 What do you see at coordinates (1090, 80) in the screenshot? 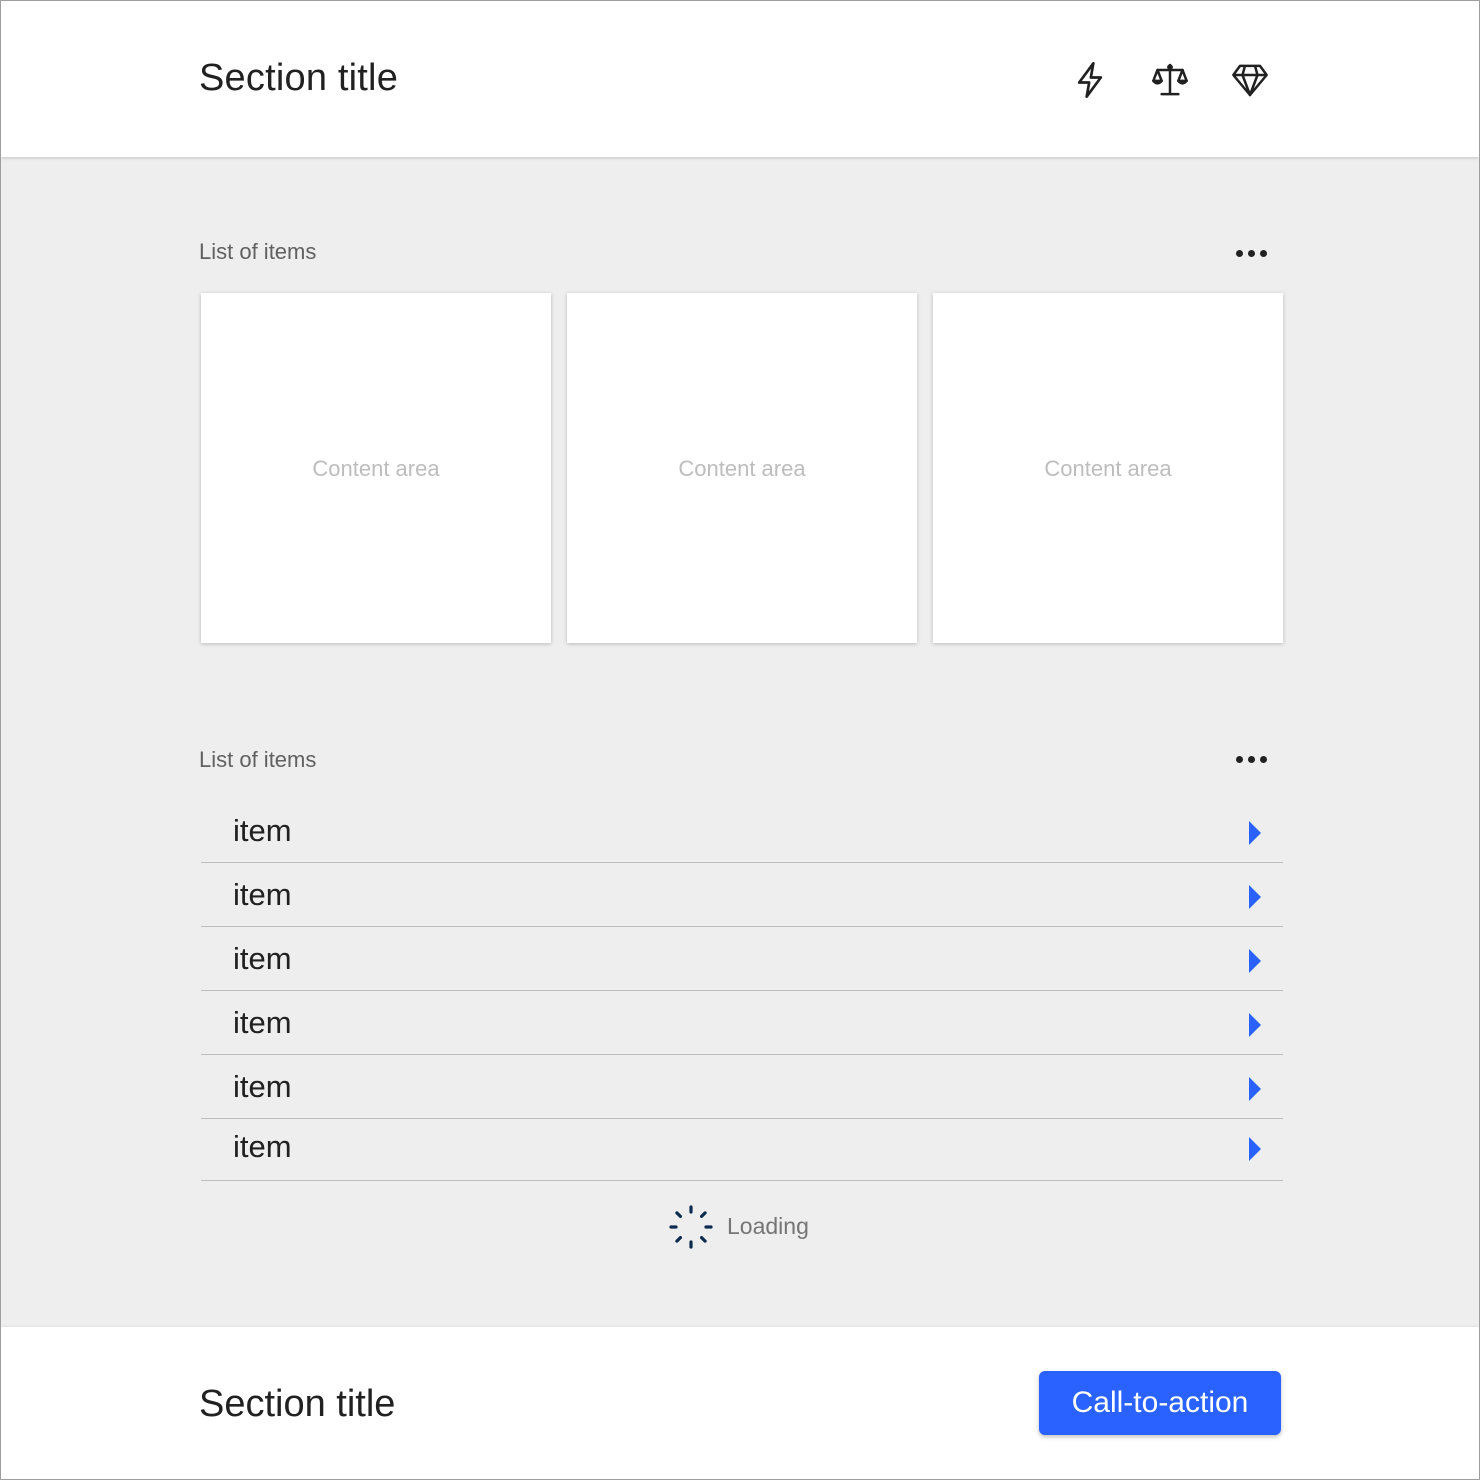
I see `lightning-icon` at bounding box center [1090, 80].